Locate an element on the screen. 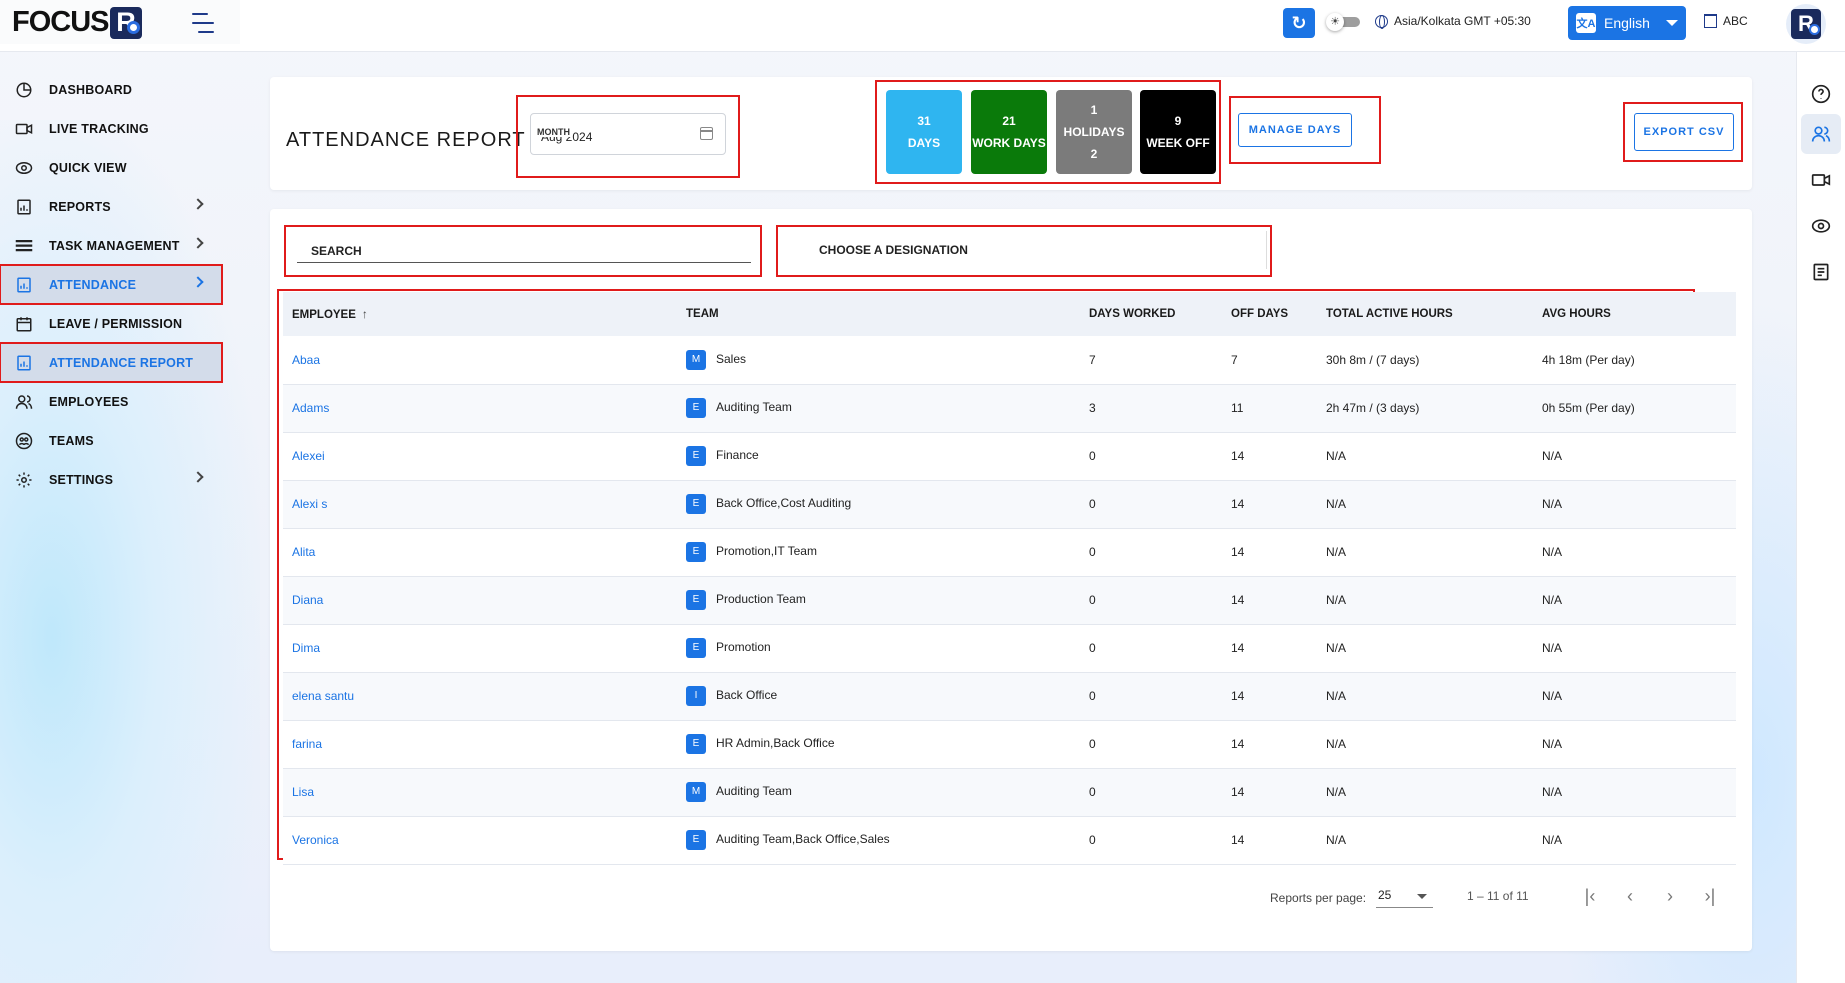 Image resolution: width=1845 pixels, height=983 pixels. stat-label: HOLIDAYS is located at coordinates (1094, 132).